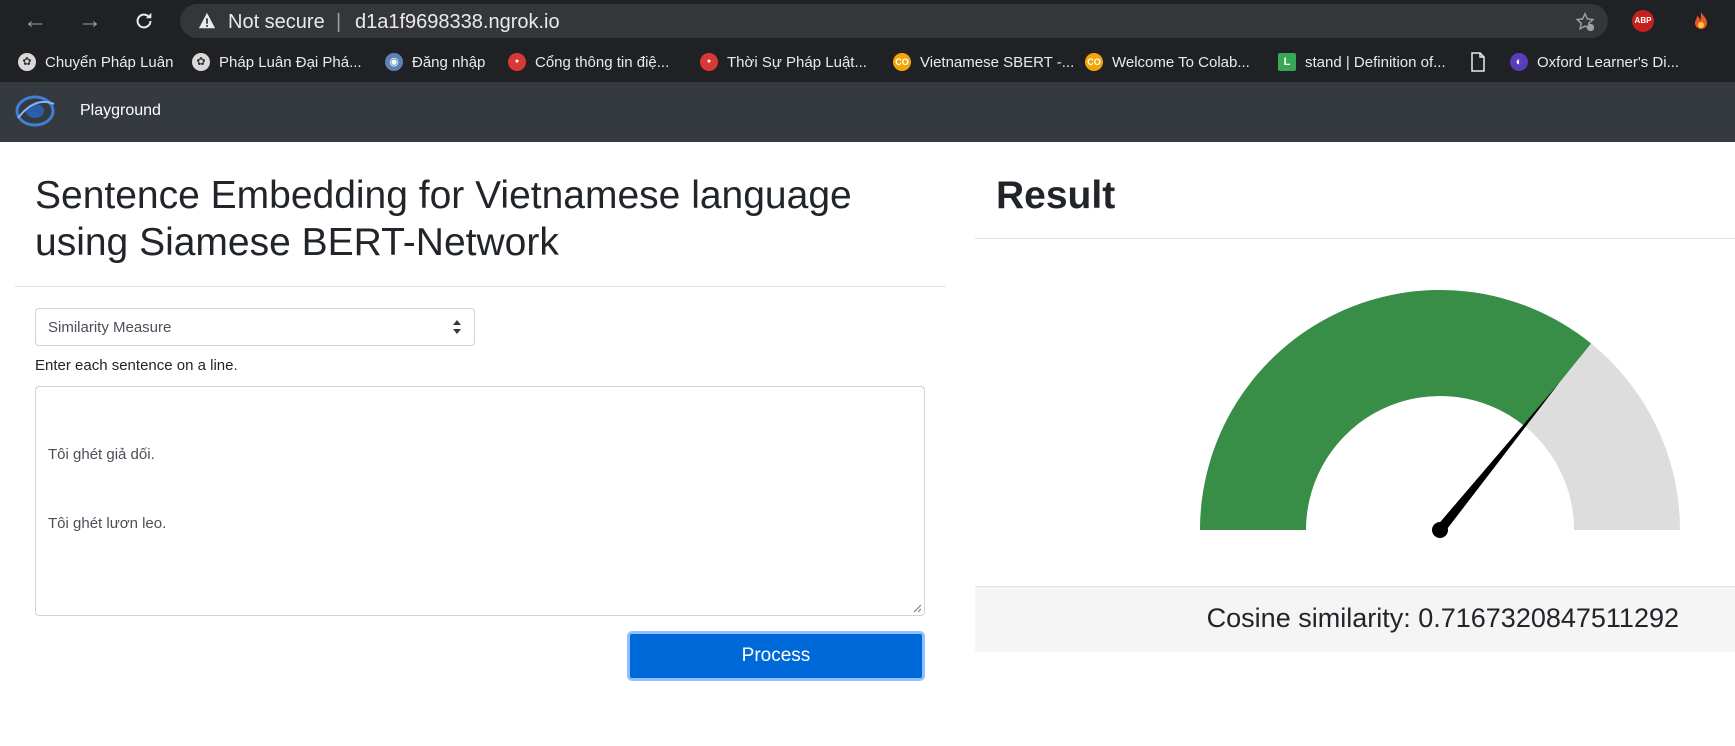  Describe the element at coordinates (90, 21) in the screenshot. I see `forward-button: →` at that location.